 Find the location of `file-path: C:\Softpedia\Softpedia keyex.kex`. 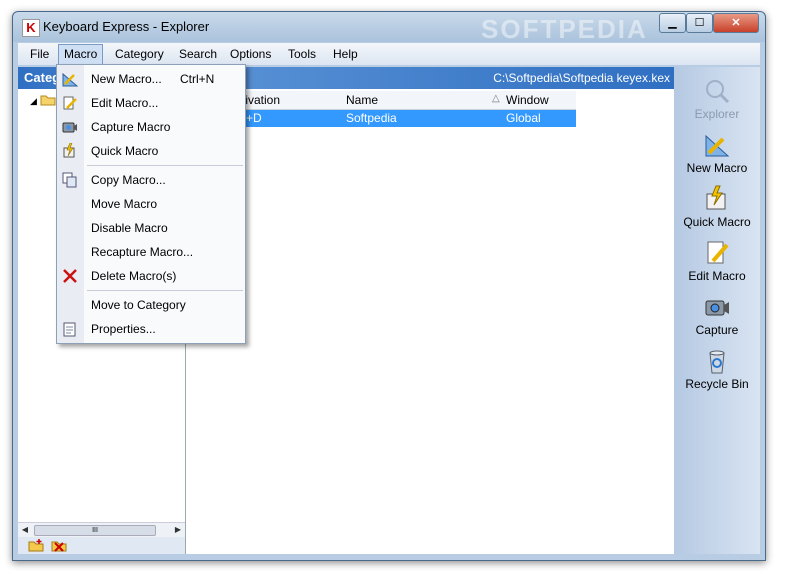

file-path: C:\Softpedia\Softpedia keyex.kex is located at coordinates (430, 78).